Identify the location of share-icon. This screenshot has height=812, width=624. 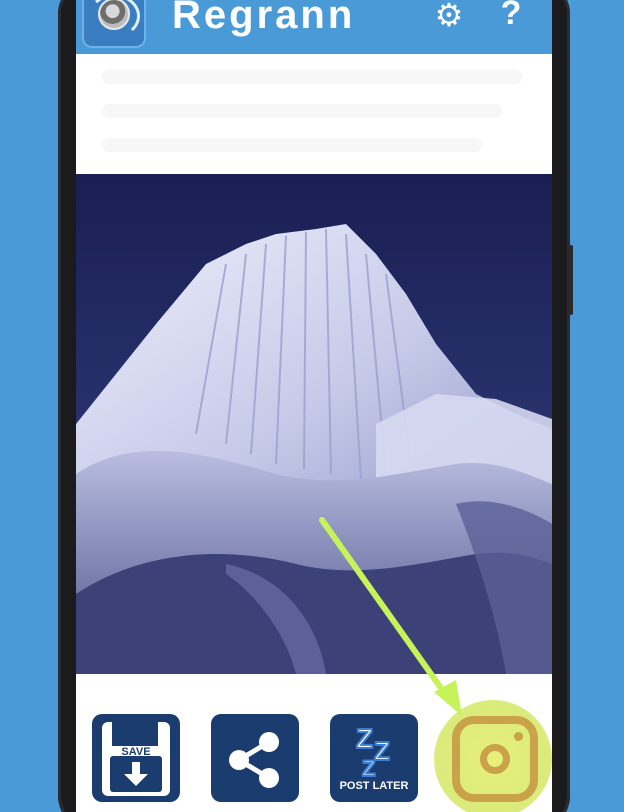
(254, 760).